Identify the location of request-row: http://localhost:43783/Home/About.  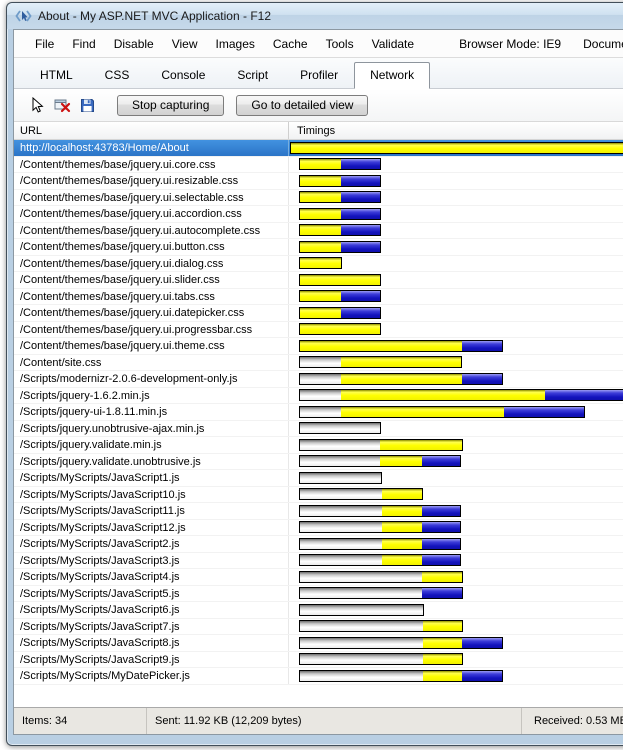
(318, 148).